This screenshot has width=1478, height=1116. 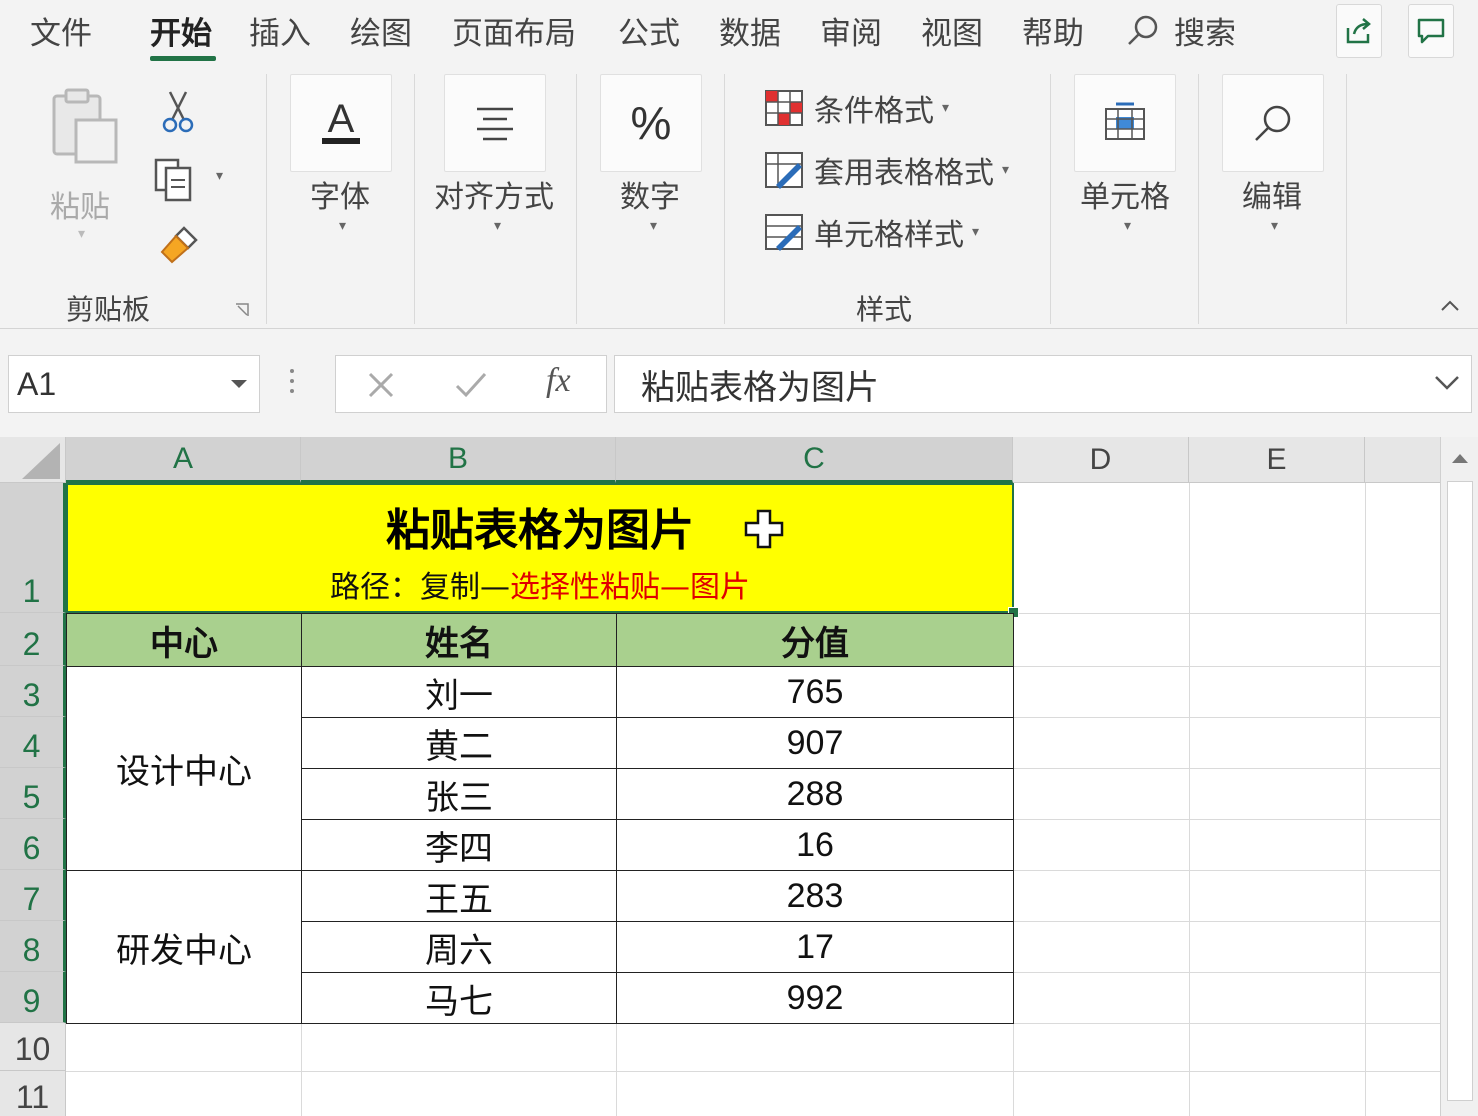 What do you see at coordinates (1460, 458) in the screenshot?
I see `scroll-up-icon` at bounding box center [1460, 458].